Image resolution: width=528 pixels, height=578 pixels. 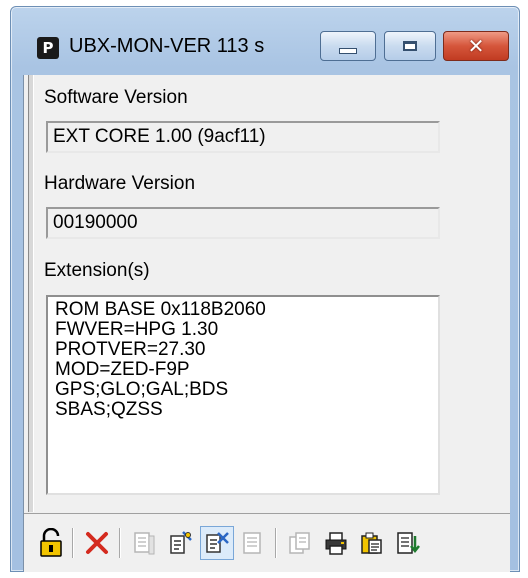 I want to click on list-item: GPS;GLO;GAL;BDS, so click(x=142, y=389).